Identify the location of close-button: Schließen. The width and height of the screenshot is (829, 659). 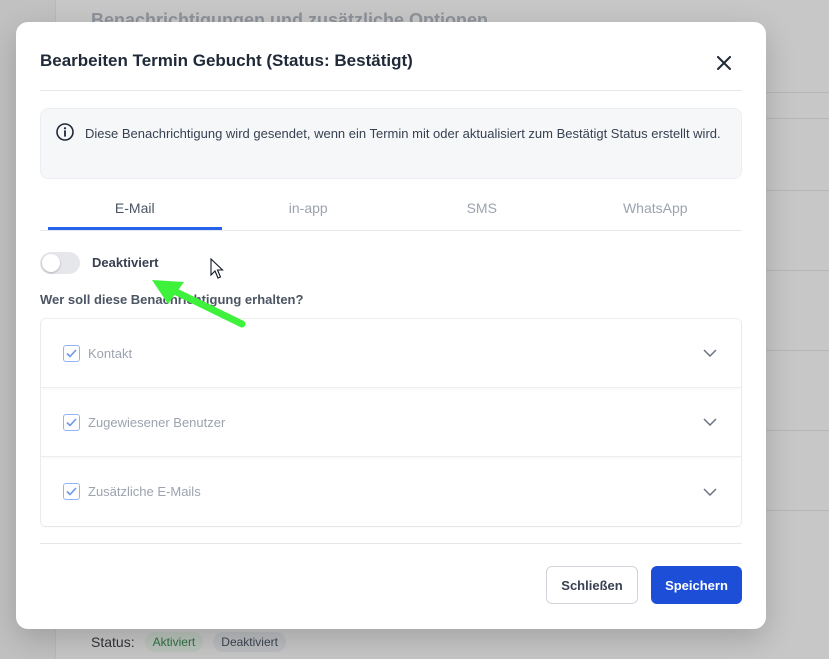
(592, 585).